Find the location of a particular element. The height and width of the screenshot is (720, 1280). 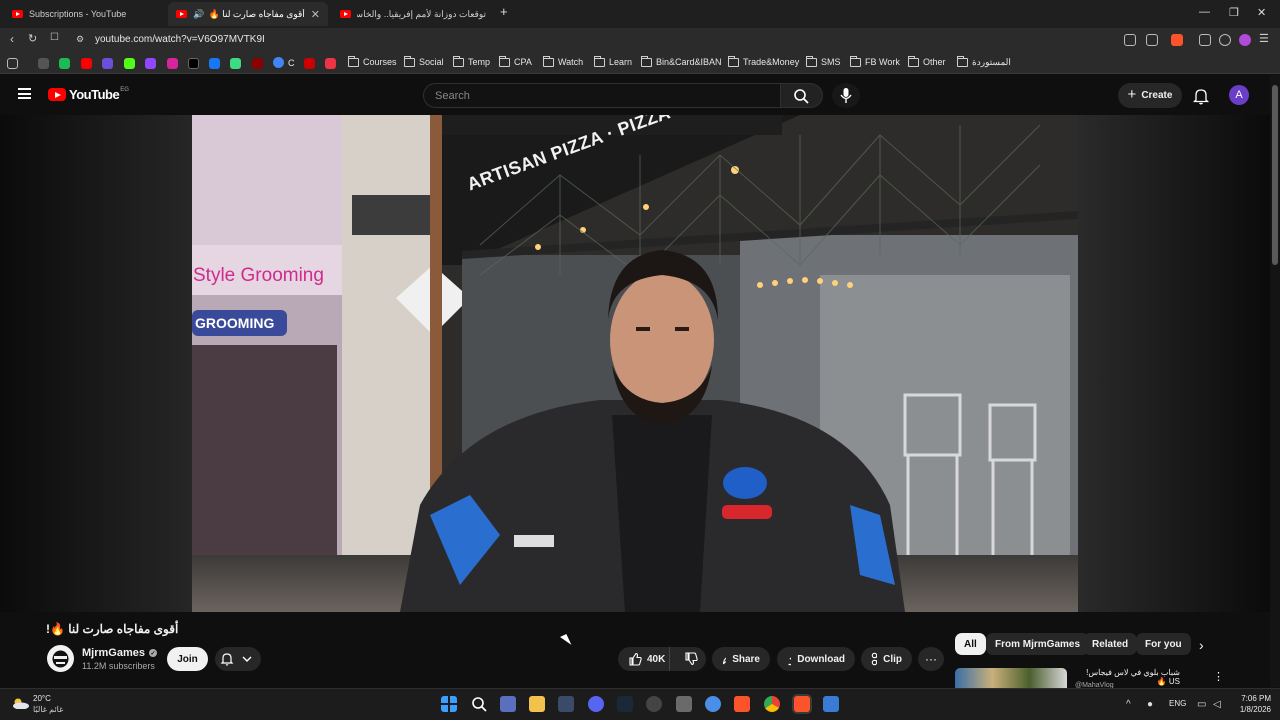

youtube-logo: YouTube EG is located at coordinates (88, 94).